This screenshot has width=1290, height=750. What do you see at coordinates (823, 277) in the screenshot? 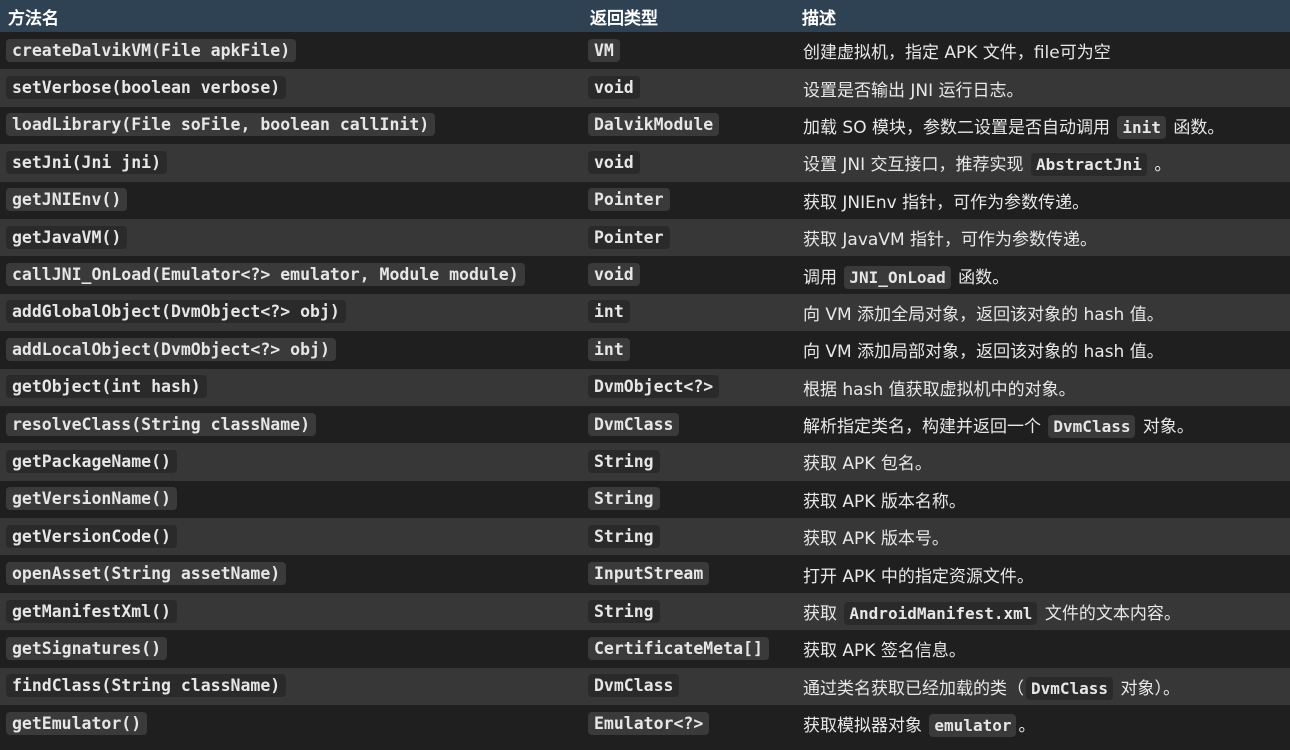
I see `description-text: 调用` at bounding box center [823, 277].